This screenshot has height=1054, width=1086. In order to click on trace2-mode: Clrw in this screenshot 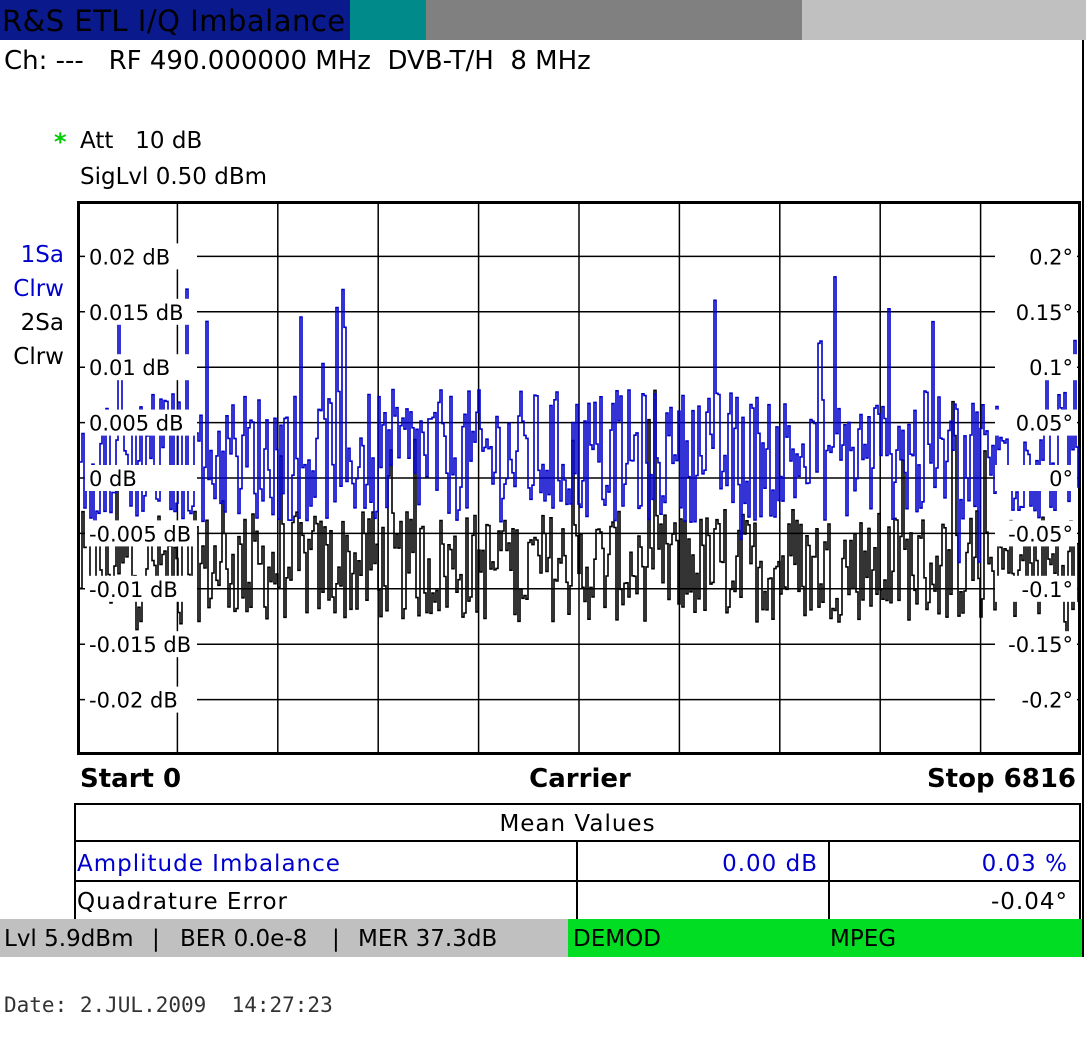, I will do `click(38, 357)`.